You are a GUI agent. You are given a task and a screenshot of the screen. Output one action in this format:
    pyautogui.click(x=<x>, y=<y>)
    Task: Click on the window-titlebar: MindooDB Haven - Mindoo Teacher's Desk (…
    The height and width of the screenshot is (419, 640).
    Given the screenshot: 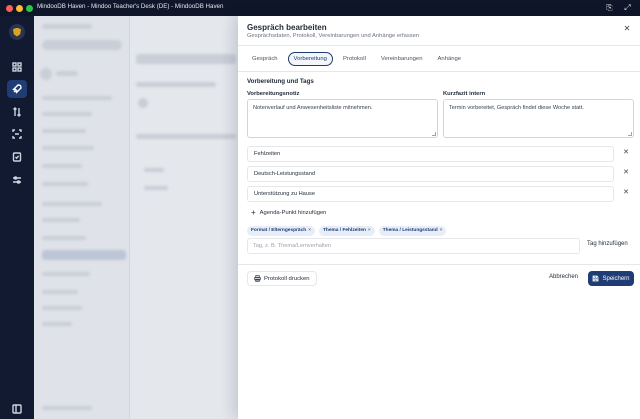 What is the action you would take?
    pyautogui.click(x=320, y=8)
    